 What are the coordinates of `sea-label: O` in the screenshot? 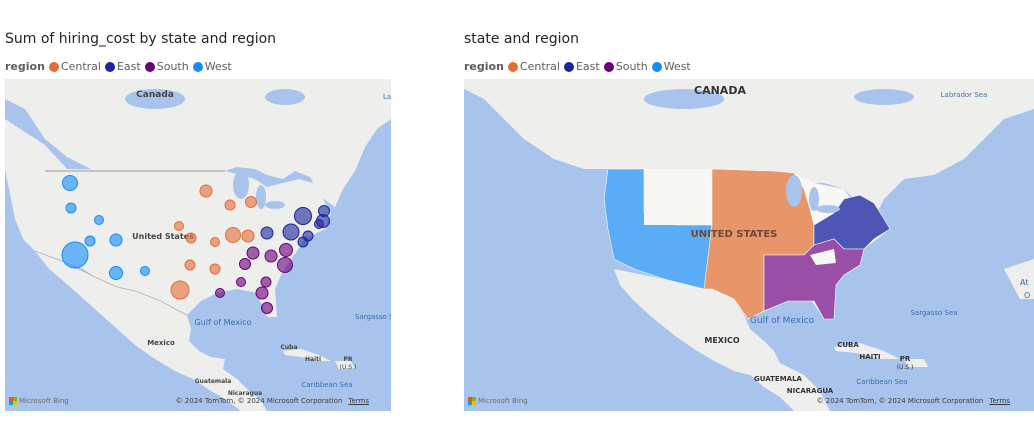 It's located at (1027, 295).